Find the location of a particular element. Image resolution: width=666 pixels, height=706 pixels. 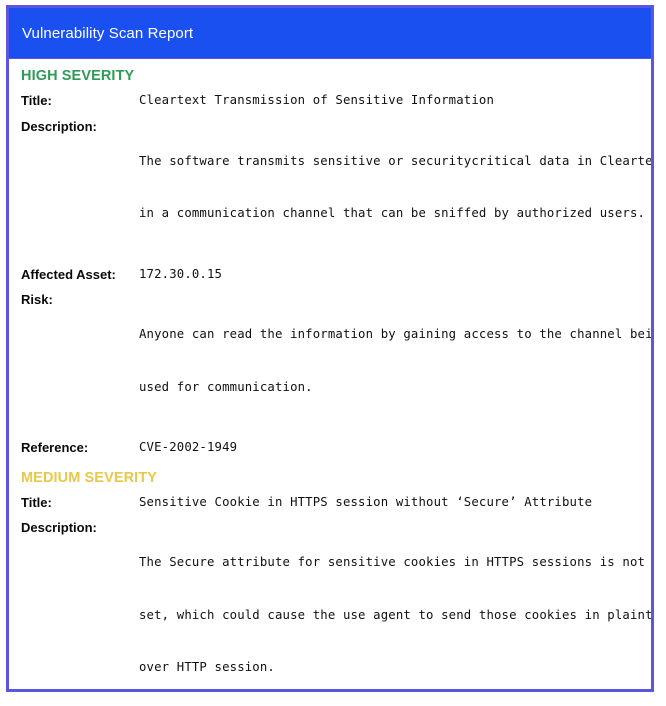

field-value-affected-asset: 172.30.0.15 is located at coordinates (181, 273).